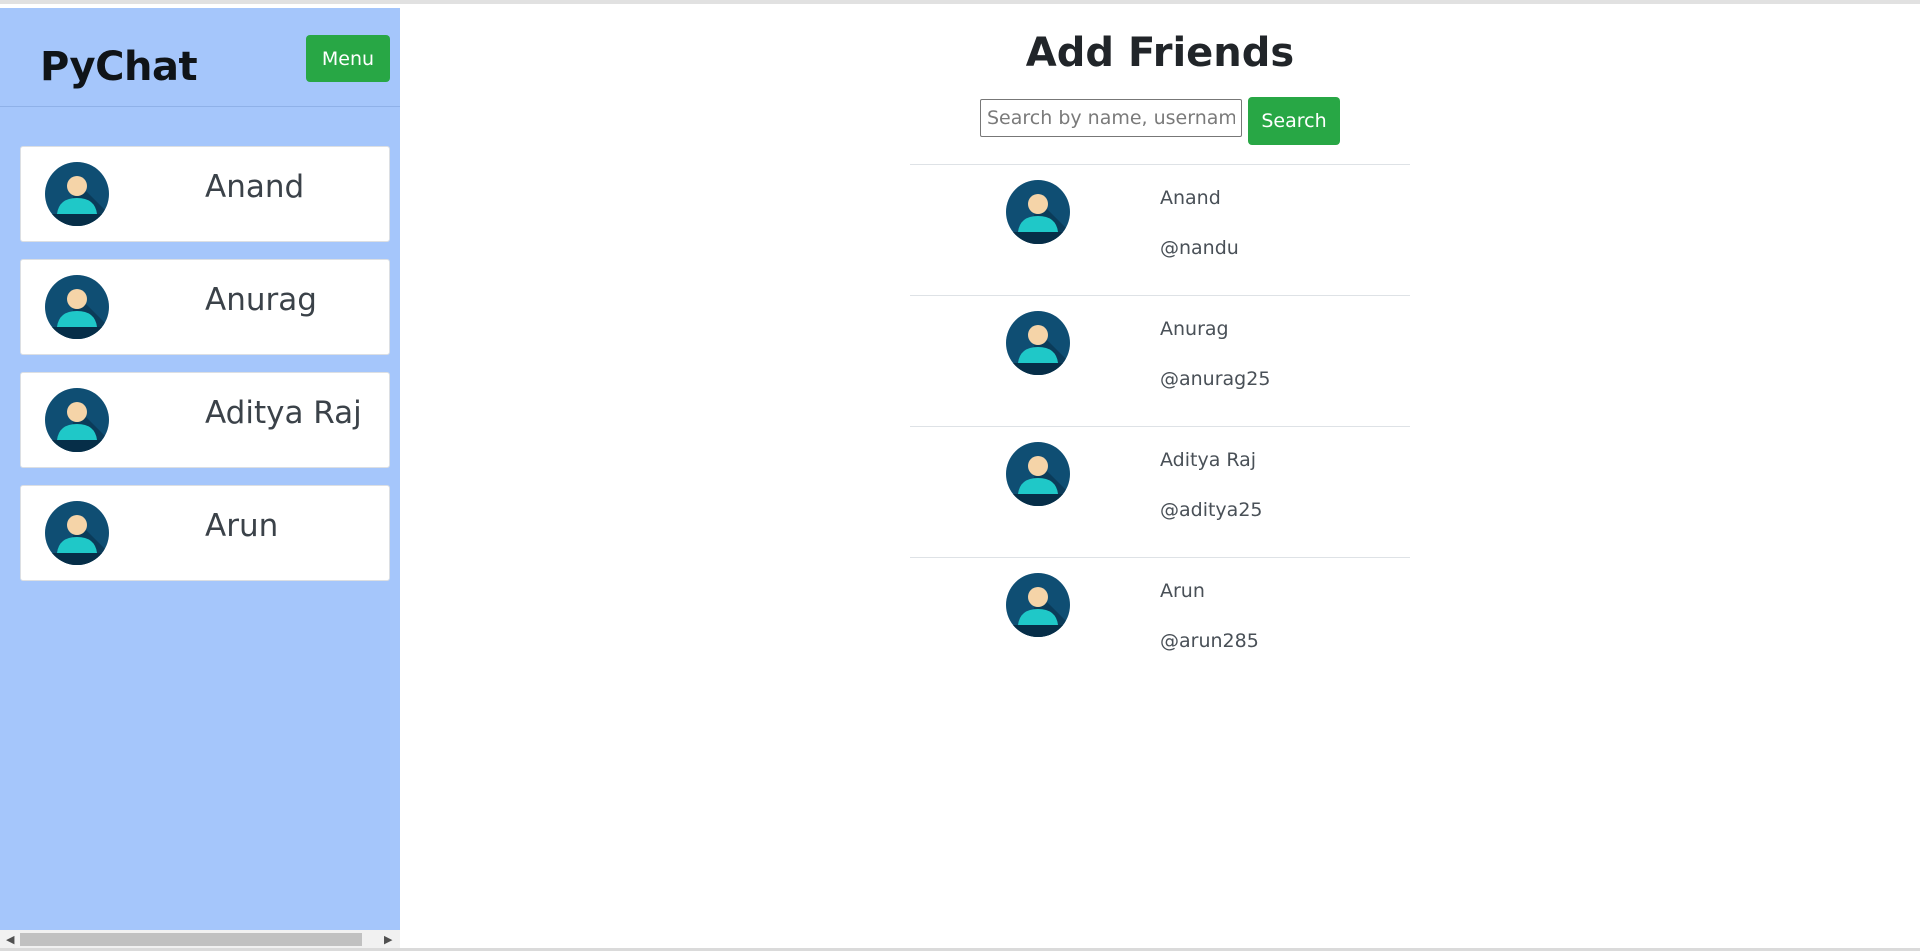 This screenshot has width=1920, height=951. Describe the element at coordinates (1208, 460) in the screenshot. I see `result-name: Aditya Raj` at that location.